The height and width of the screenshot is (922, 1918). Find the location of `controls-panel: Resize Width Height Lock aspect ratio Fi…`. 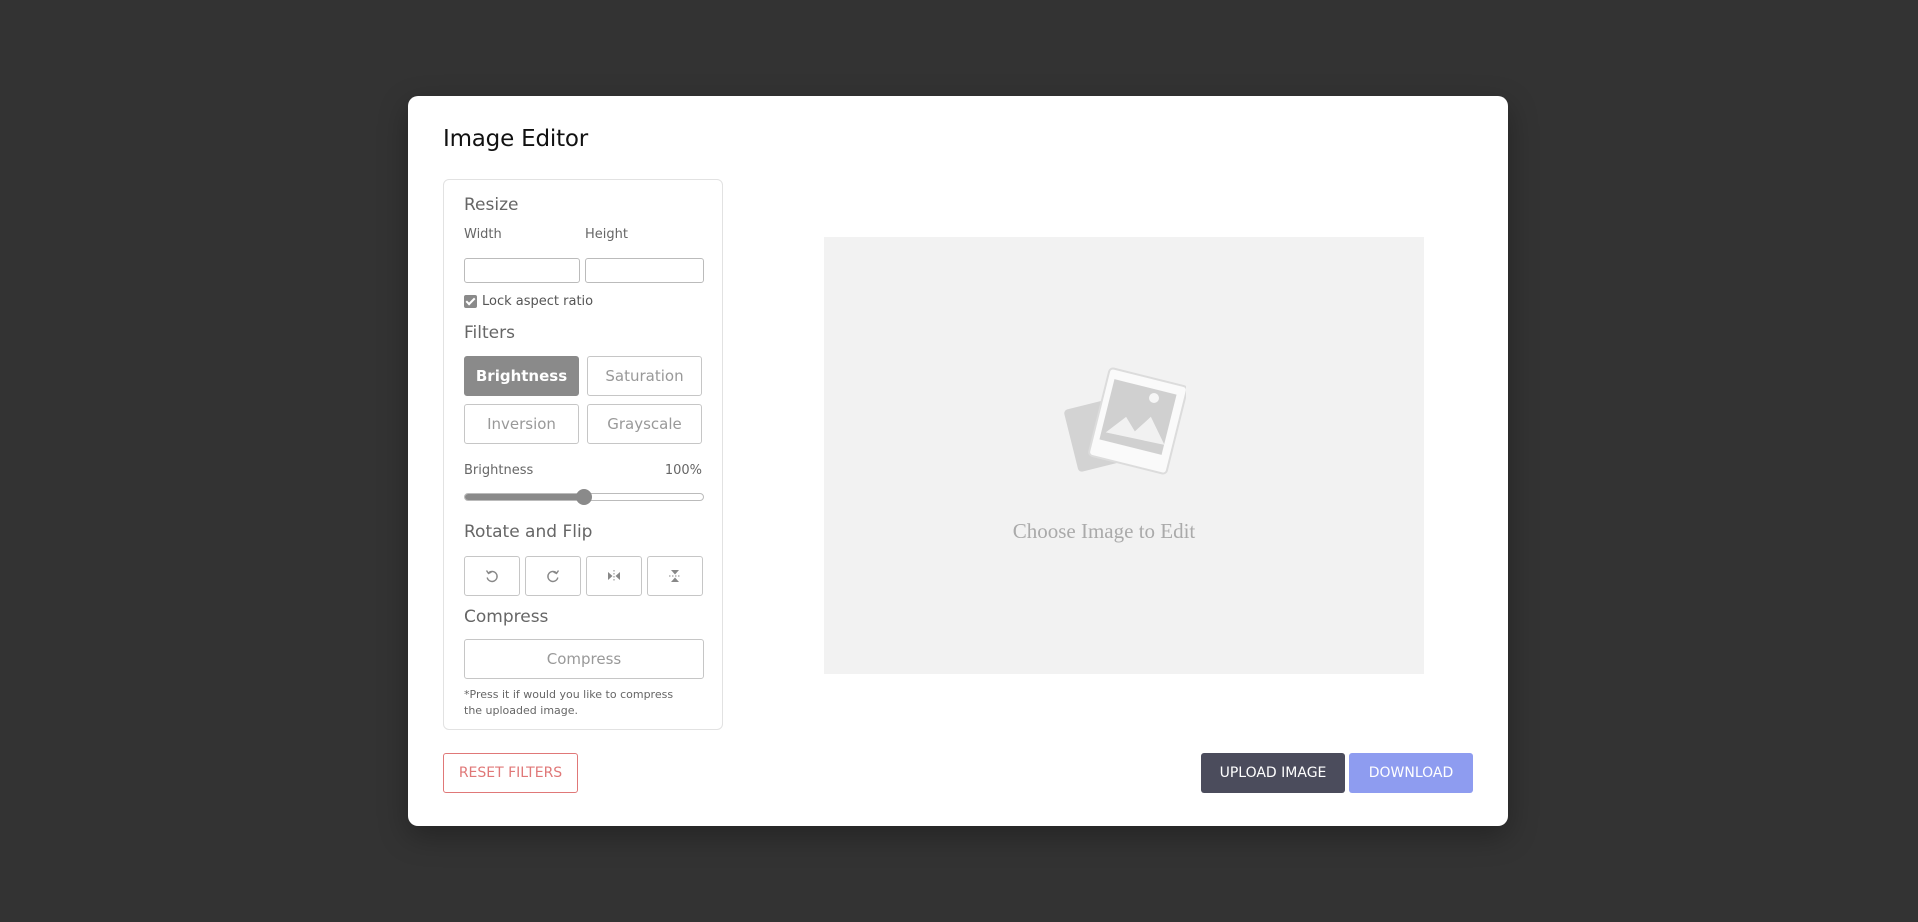

controls-panel: Resize Width Height Lock aspect ratio Fi… is located at coordinates (583, 454).